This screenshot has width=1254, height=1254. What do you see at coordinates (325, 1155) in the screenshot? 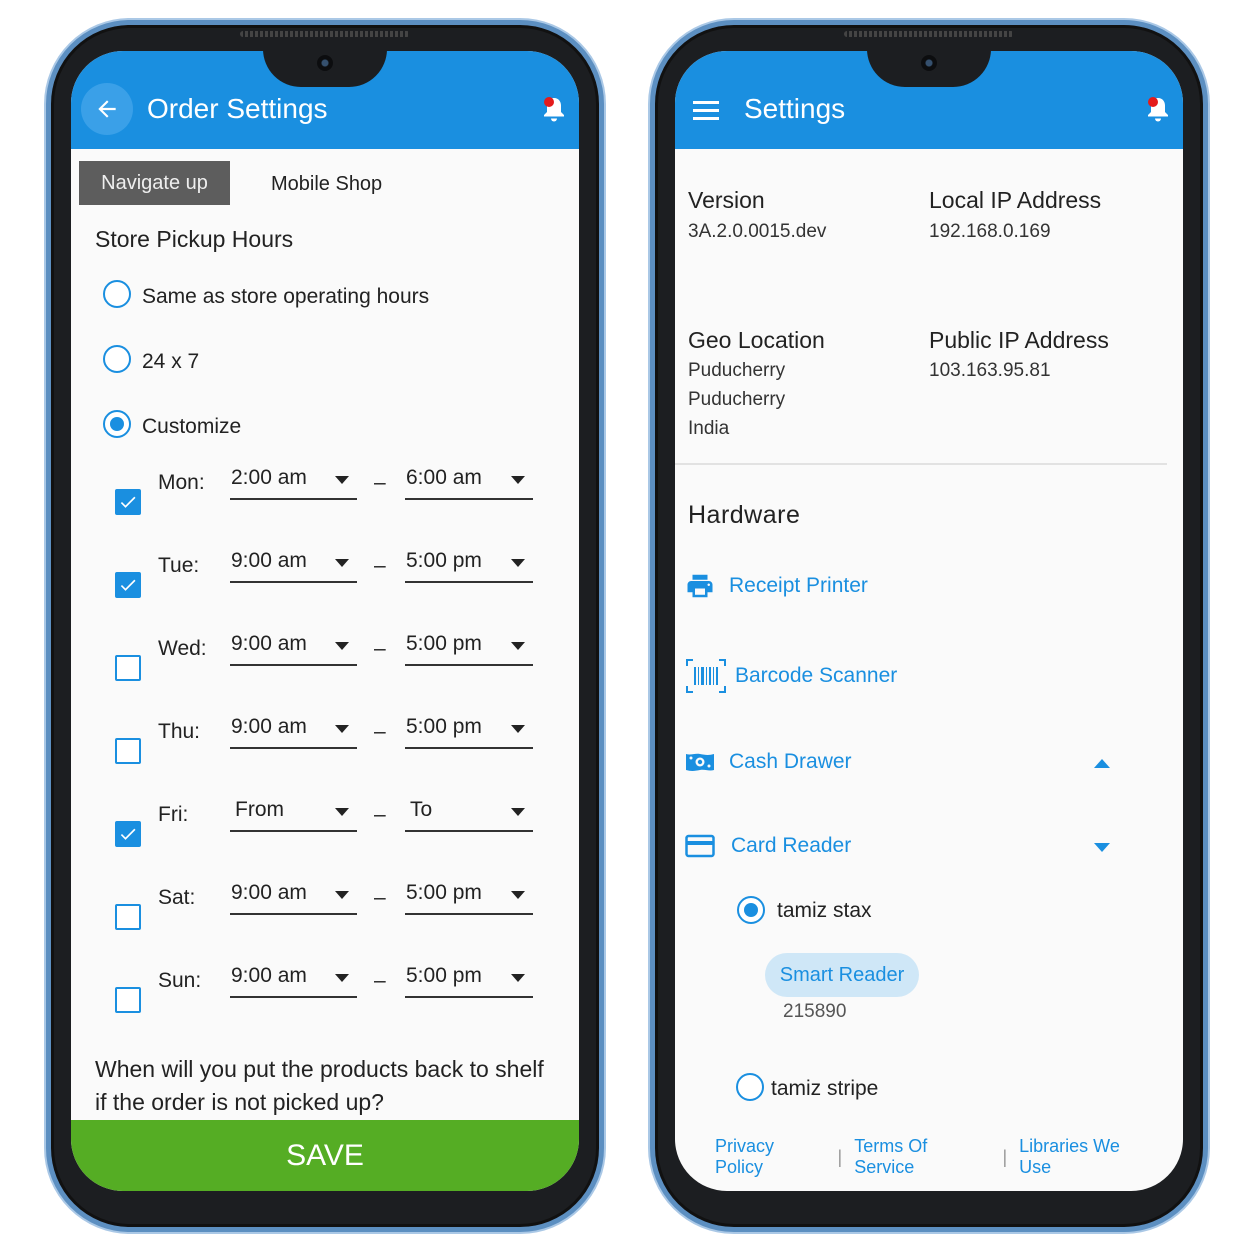
I see `save-button: SAVE` at bounding box center [325, 1155].